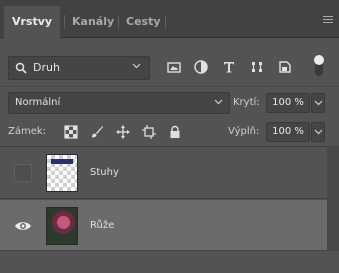 Image resolution: width=339 pixels, height=273 pixels. Describe the element at coordinates (123, 132) in the screenshot. I see `lock-position-icon` at that location.